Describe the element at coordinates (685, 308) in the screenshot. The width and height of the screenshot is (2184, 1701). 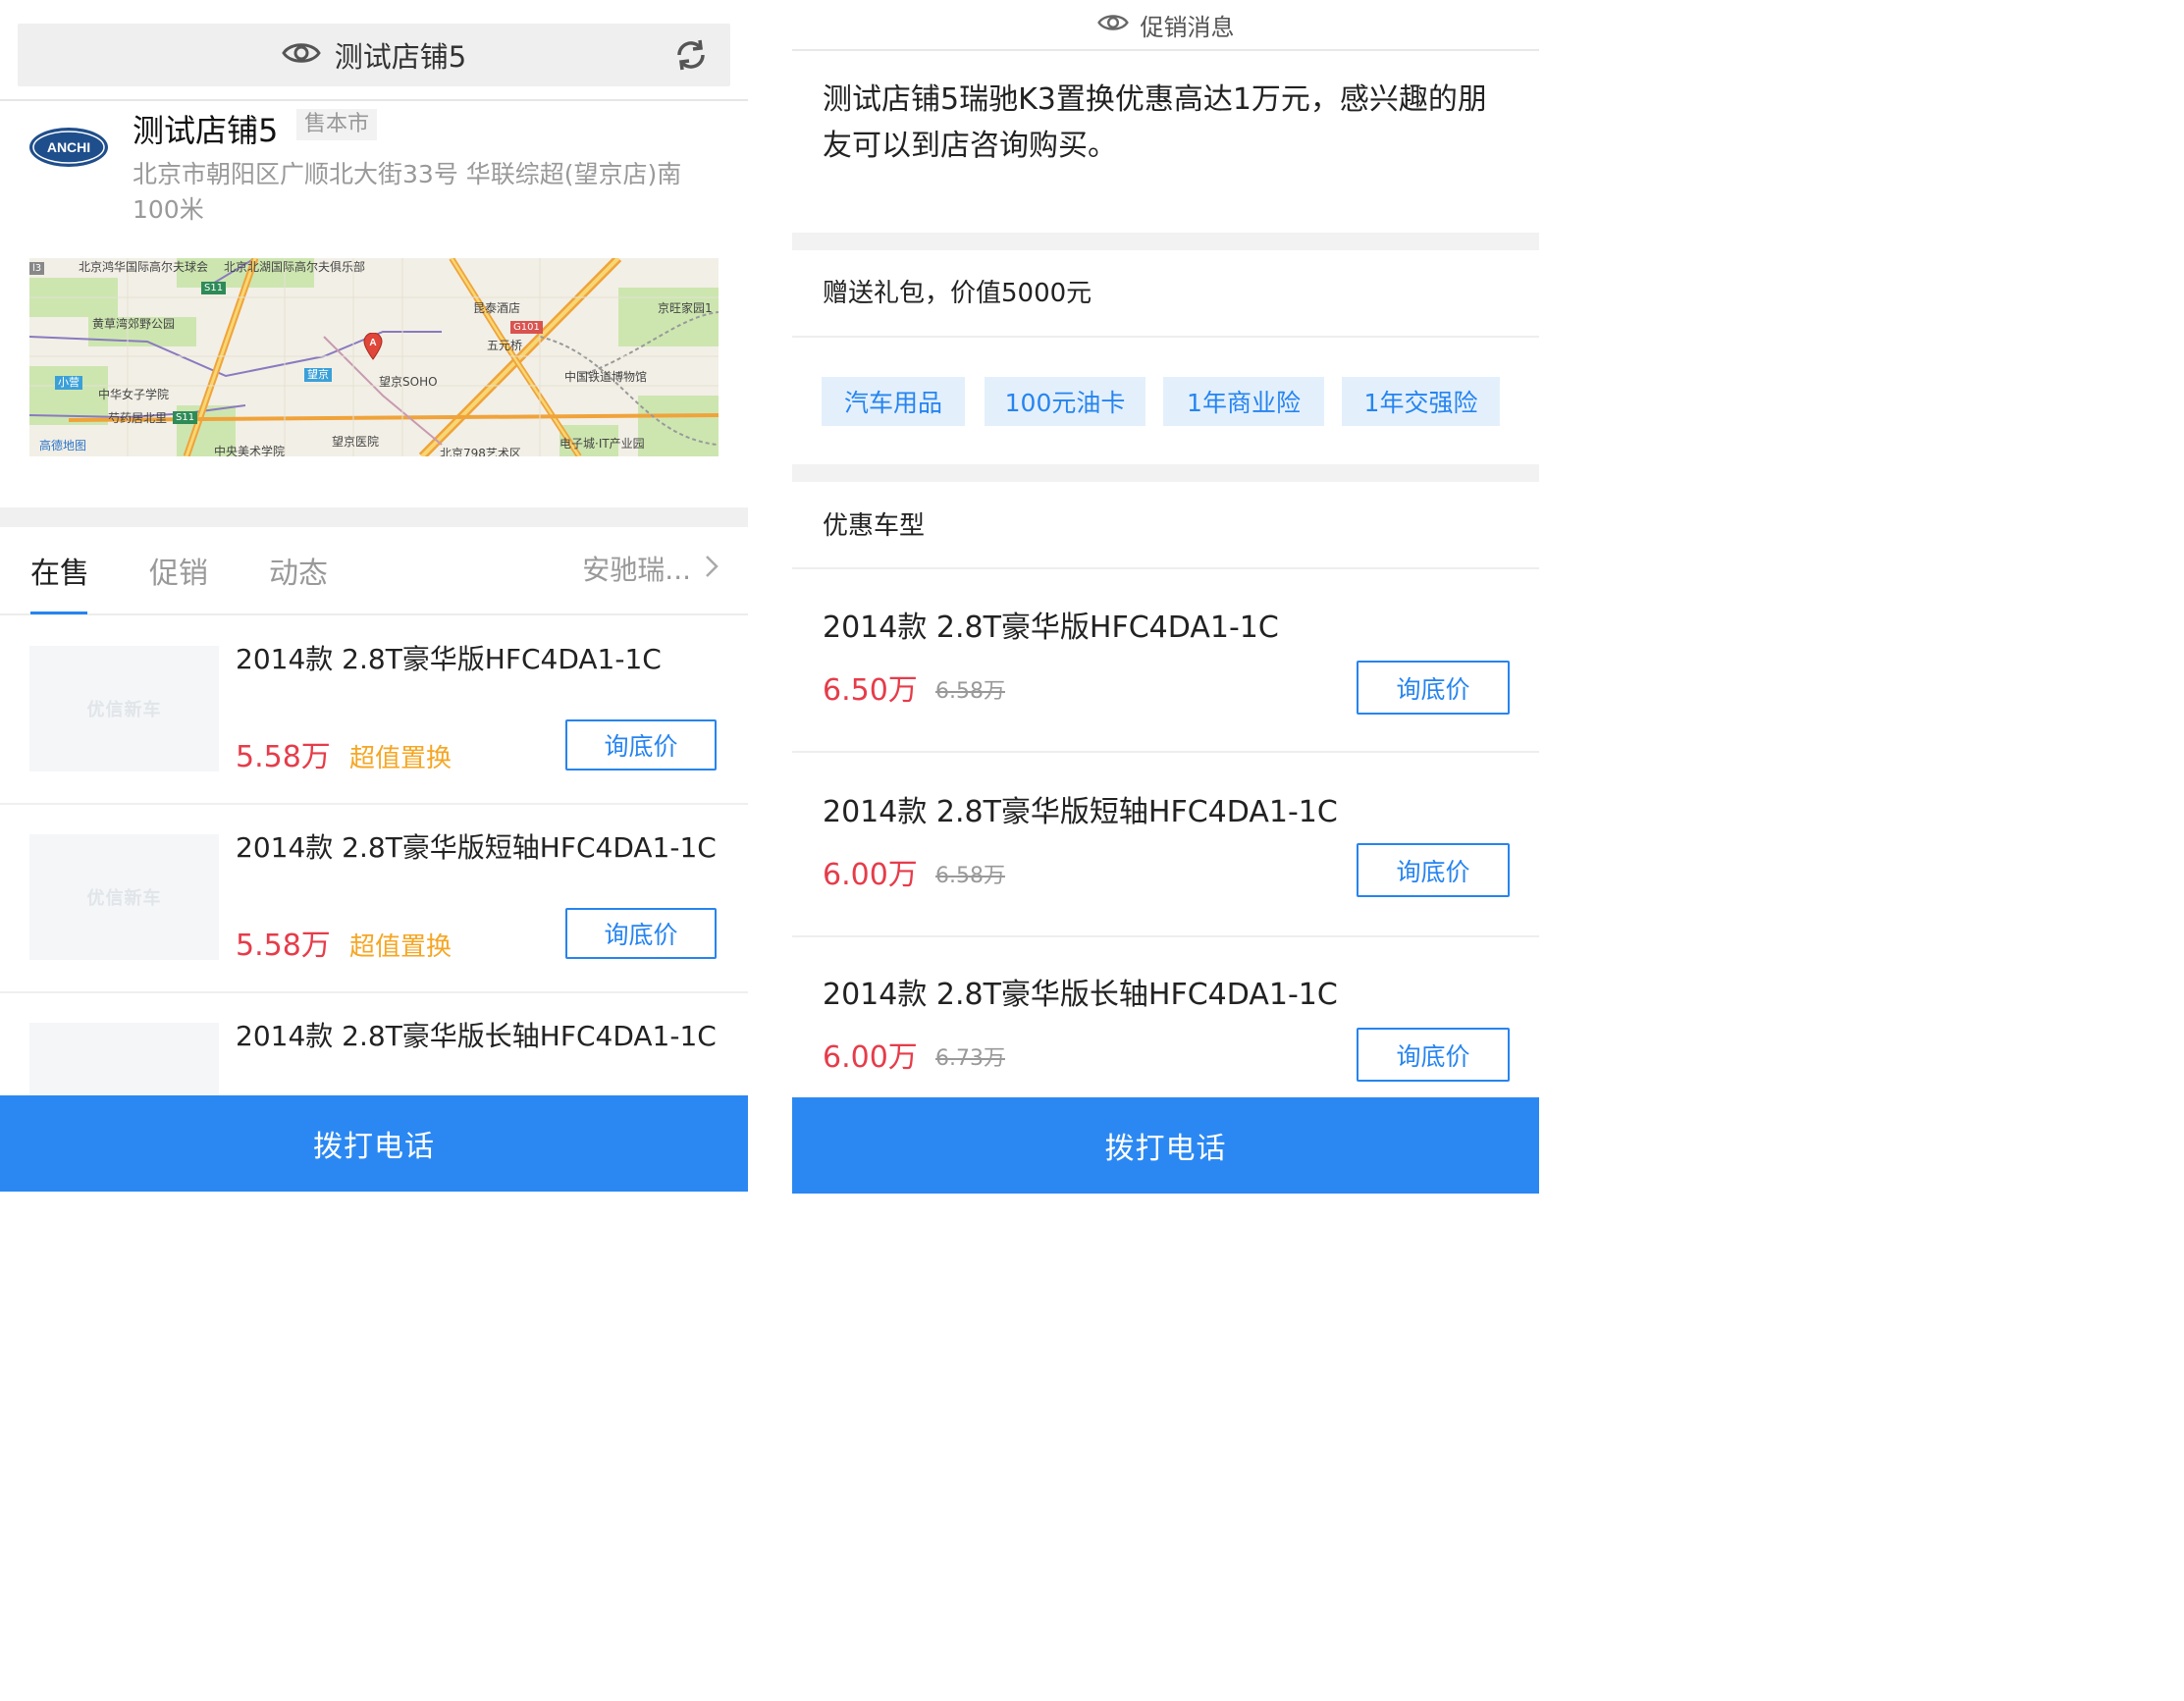
I see `map-label: 京旺家园1` at that location.